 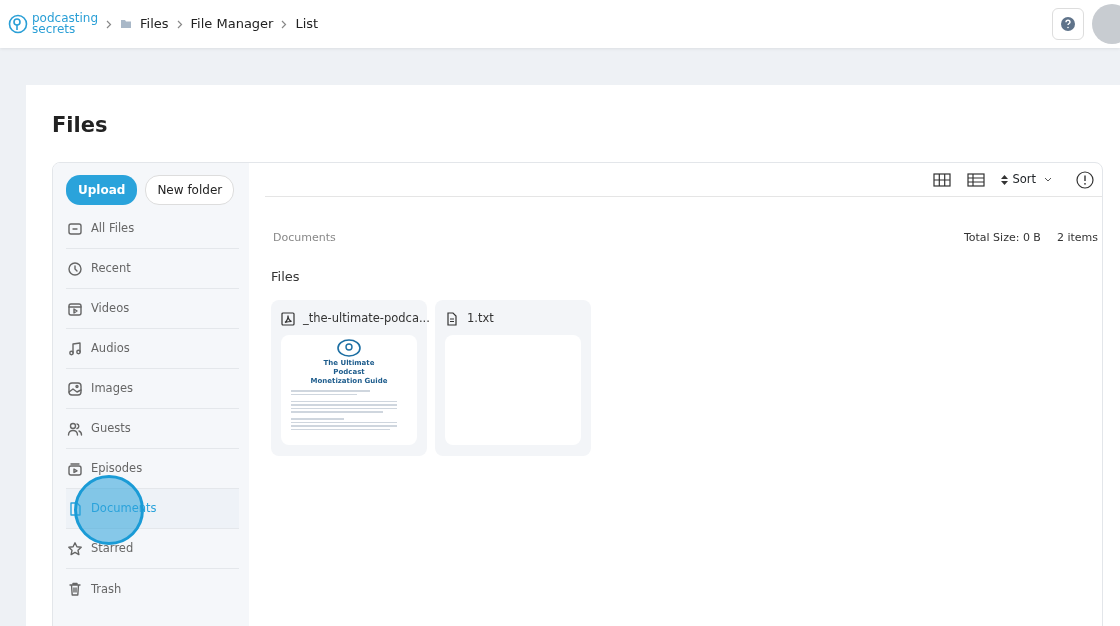 What do you see at coordinates (976, 179) in the screenshot?
I see `list-view-icon` at bounding box center [976, 179].